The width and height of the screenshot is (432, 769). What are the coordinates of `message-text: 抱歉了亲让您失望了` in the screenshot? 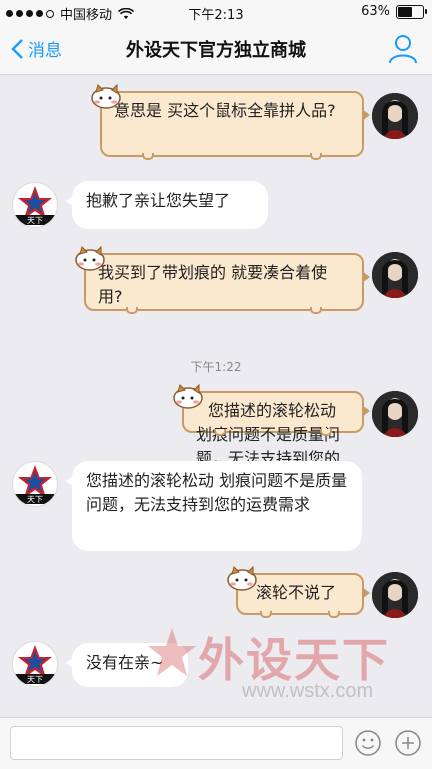 It's located at (158, 200).